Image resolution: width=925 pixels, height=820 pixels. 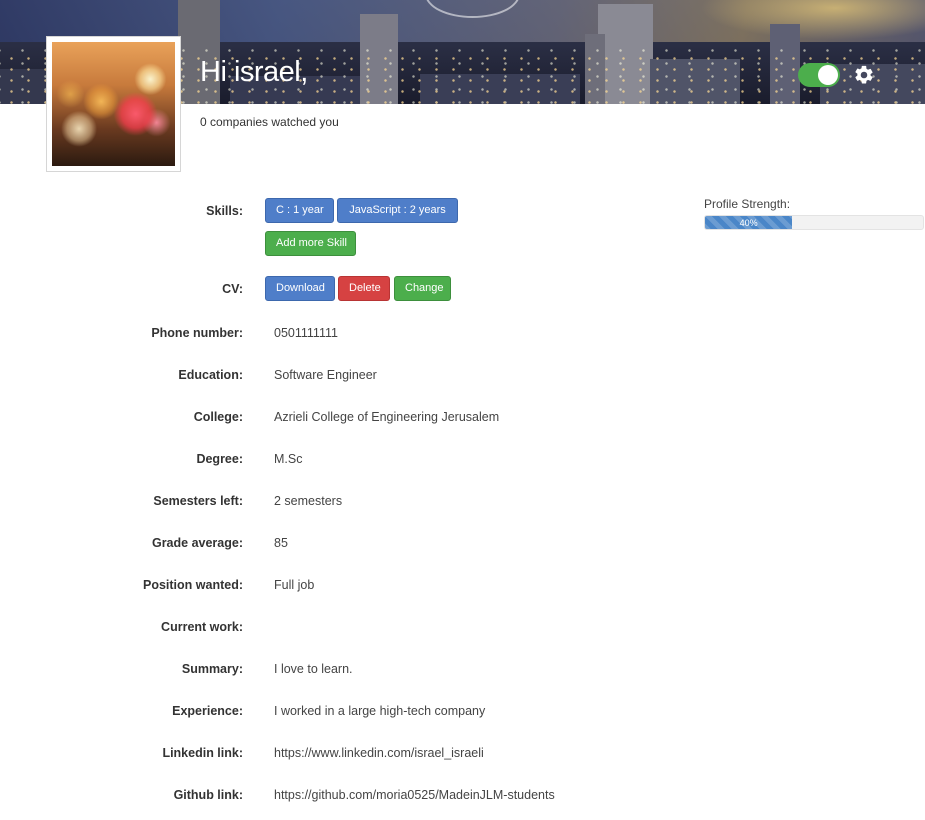 I want to click on skills-label: Skills:, so click(x=224, y=211).